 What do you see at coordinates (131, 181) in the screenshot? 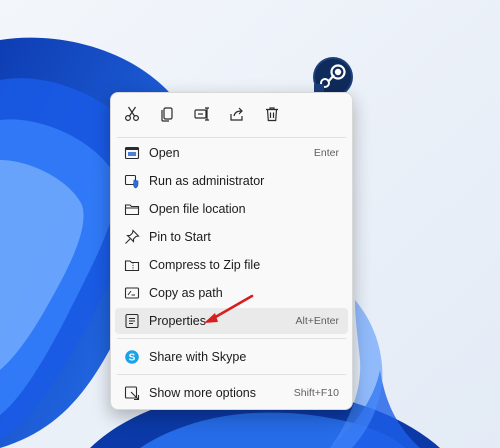
I see `admin-shield-icon` at bounding box center [131, 181].